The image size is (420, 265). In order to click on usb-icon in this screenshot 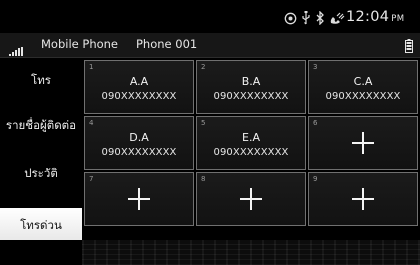, I will do `click(306, 18)`.